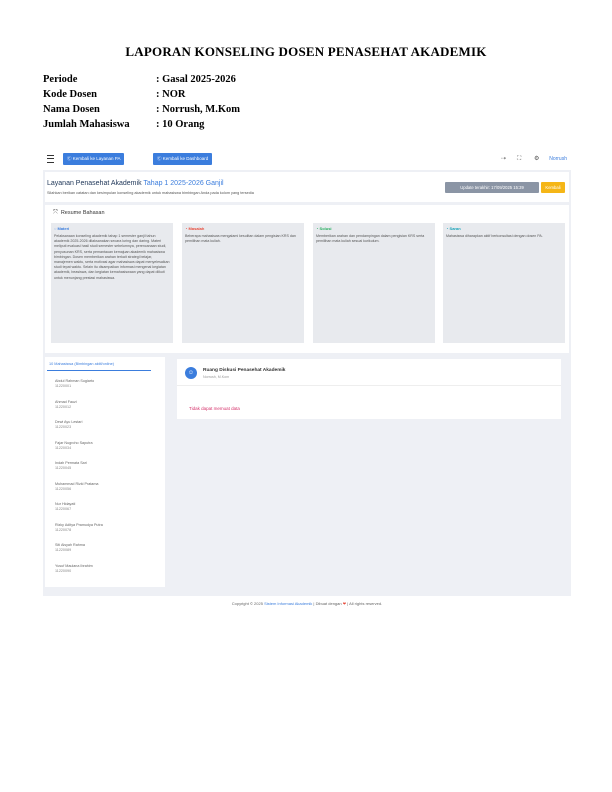 This screenshot has width=612, height=792. Describe the element at coordinates (492, 187) in the screenshot. I see `last-updated-badge: Update terakhir: 17/09/2025 15:39` at that location.